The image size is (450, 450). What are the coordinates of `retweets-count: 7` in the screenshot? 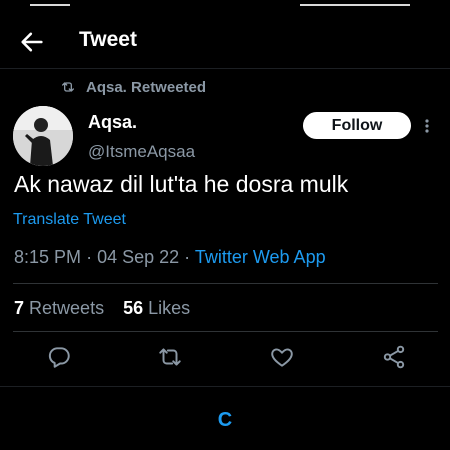 It's located at (19, 308).